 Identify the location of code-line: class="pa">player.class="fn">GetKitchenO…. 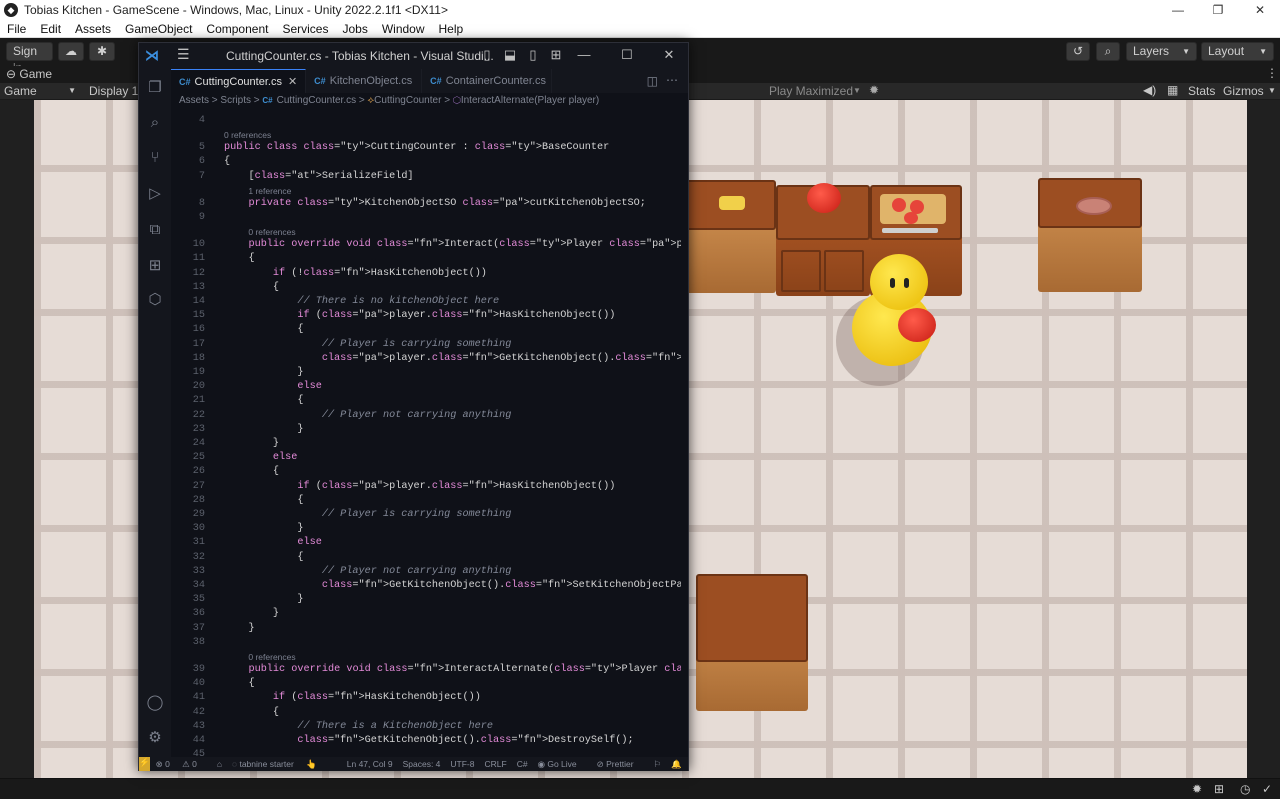
(452, 358).